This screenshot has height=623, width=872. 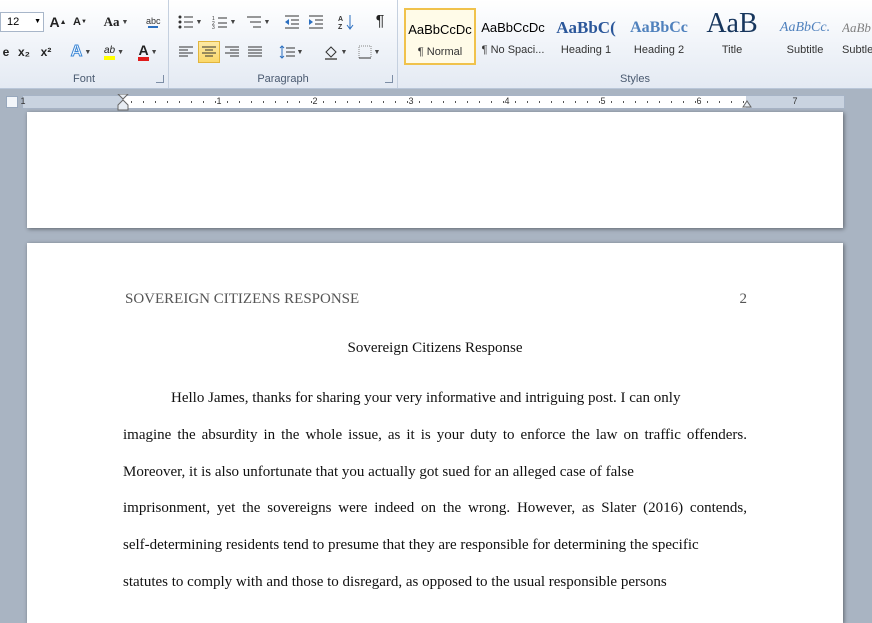 What do you see at coordinates (389, 79) in the screenshot?
I see `paragraph-dialog-launcher-icon` at bounding box center [389, 79].